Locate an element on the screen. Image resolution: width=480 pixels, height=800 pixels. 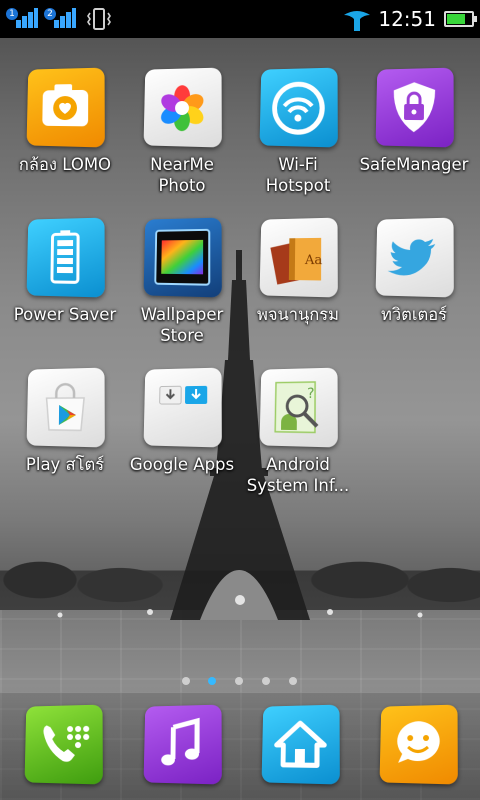
page-dot-active is located at coordinates (212, 681).